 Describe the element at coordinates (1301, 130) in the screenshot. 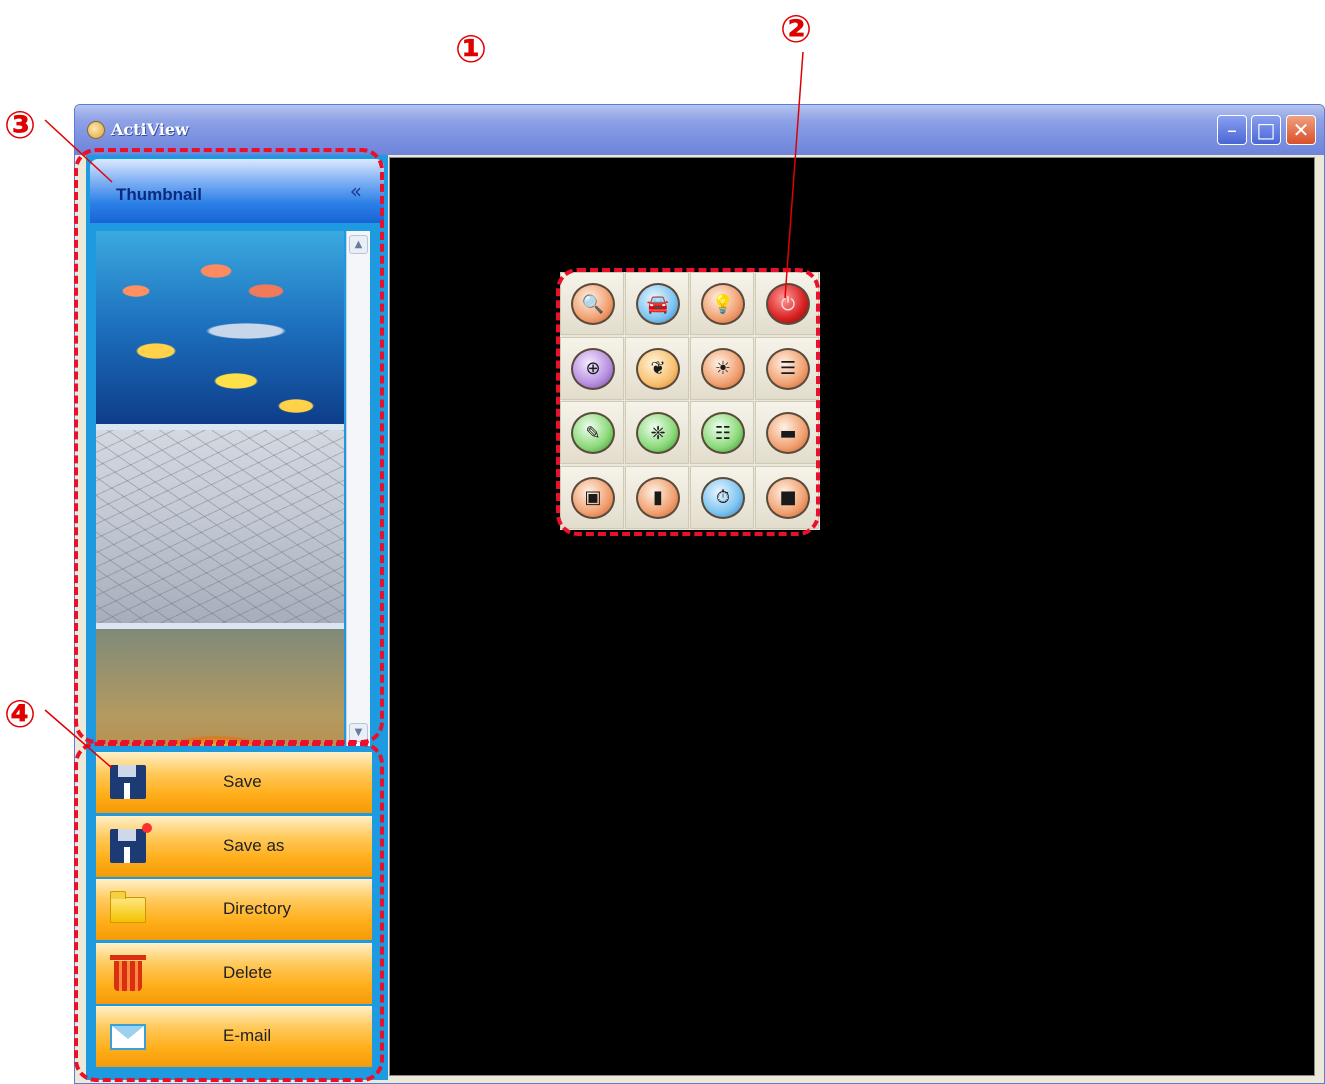

I see `close-button: ✕` at that location.